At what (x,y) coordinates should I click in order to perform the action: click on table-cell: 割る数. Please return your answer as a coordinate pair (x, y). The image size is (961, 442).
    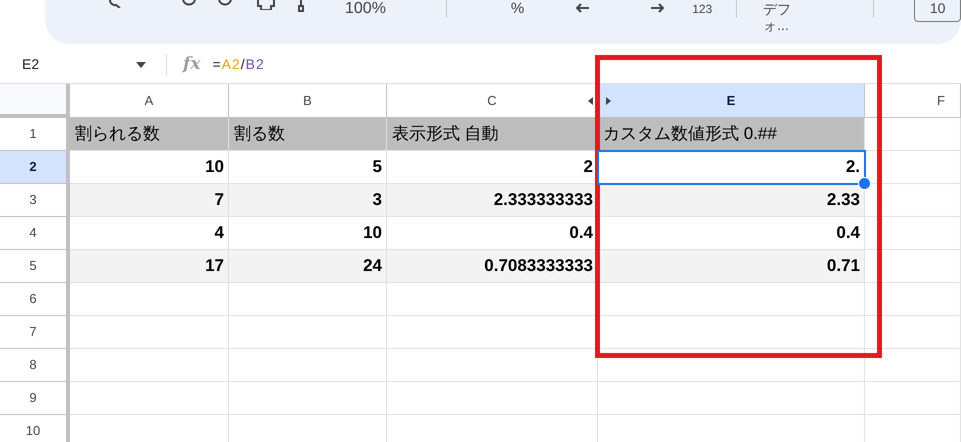
    Looking at the image, I should click on (308, 134).